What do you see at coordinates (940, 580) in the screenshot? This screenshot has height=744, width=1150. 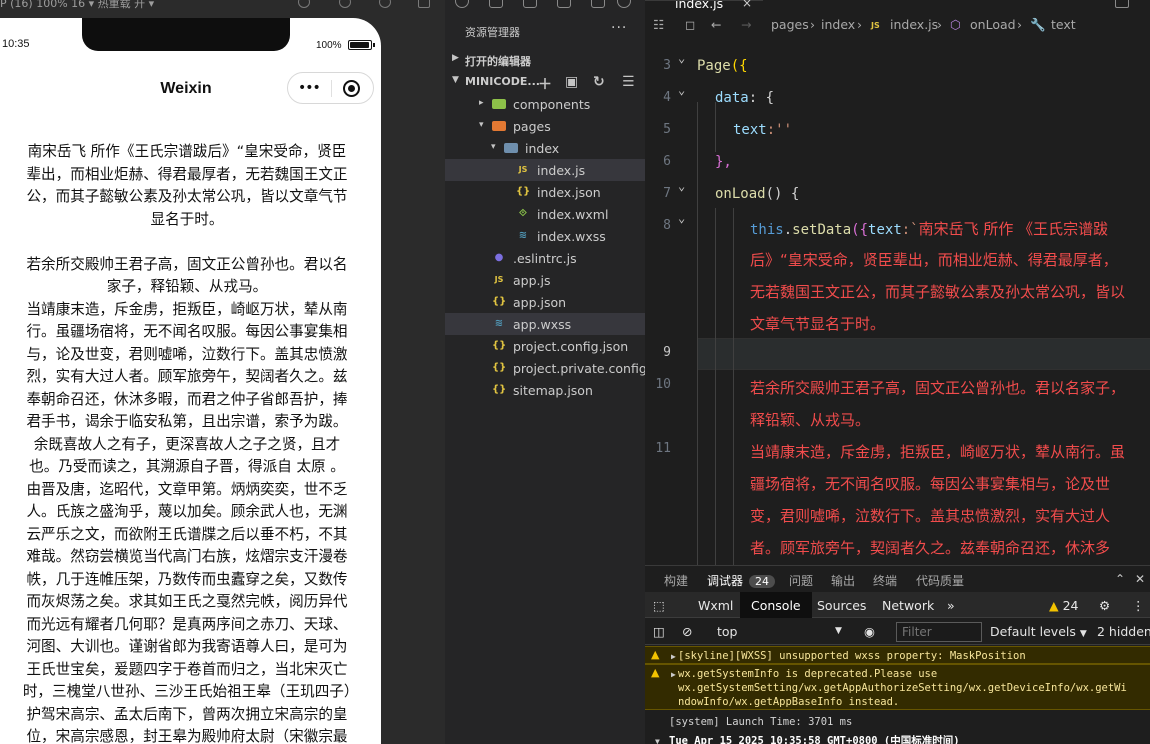 I see `tab-code-quality: 代码质量` at bounding box center [940, 580].